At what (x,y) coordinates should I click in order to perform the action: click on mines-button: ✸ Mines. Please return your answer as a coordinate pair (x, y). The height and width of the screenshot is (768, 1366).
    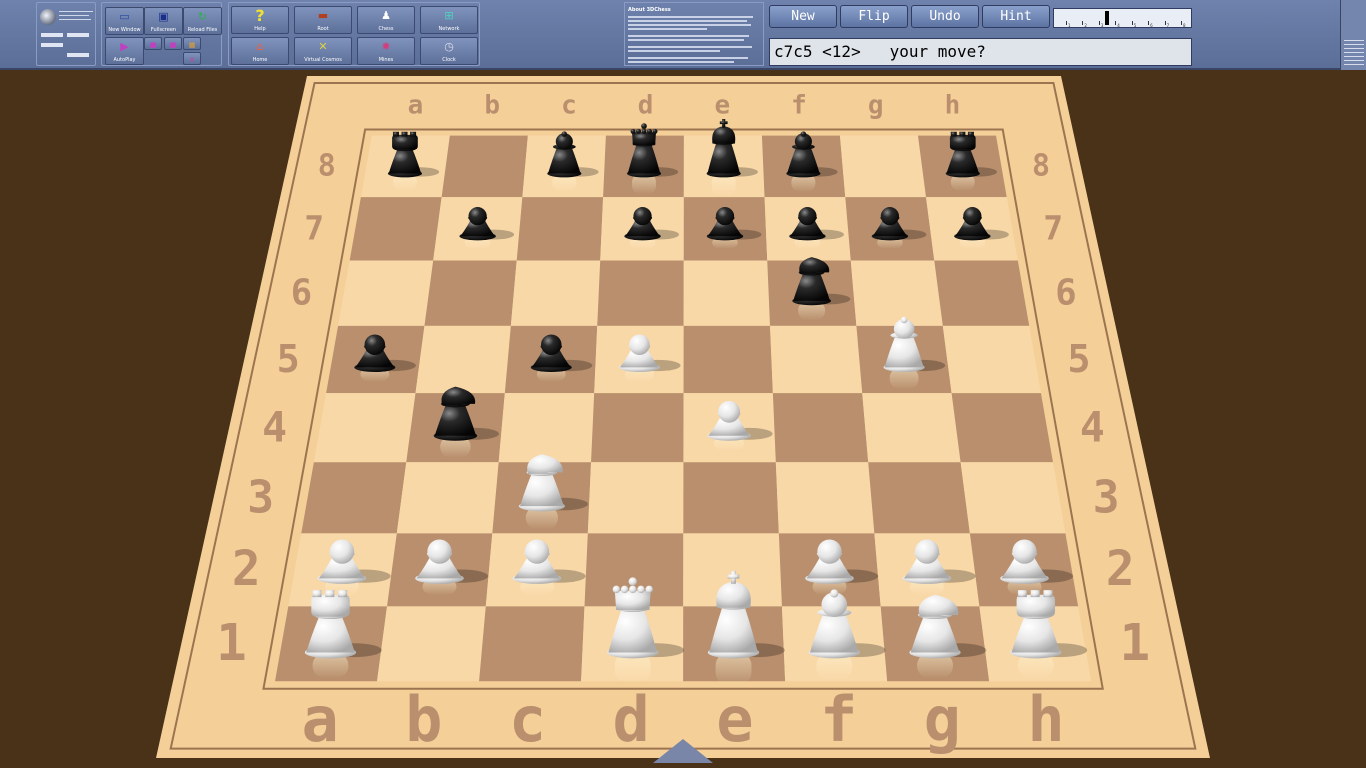
    Looking at the image, I should click on (386, 51).